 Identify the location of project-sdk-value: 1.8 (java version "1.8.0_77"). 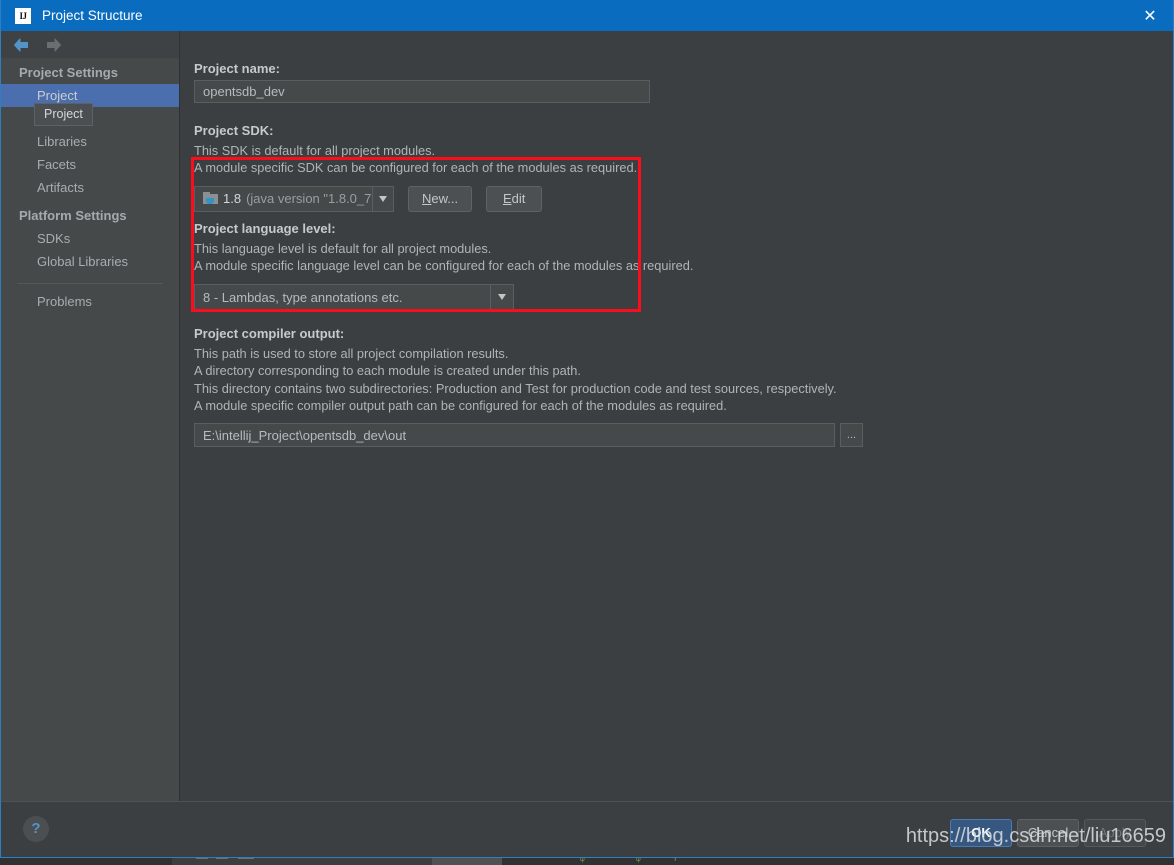
(283, 198).